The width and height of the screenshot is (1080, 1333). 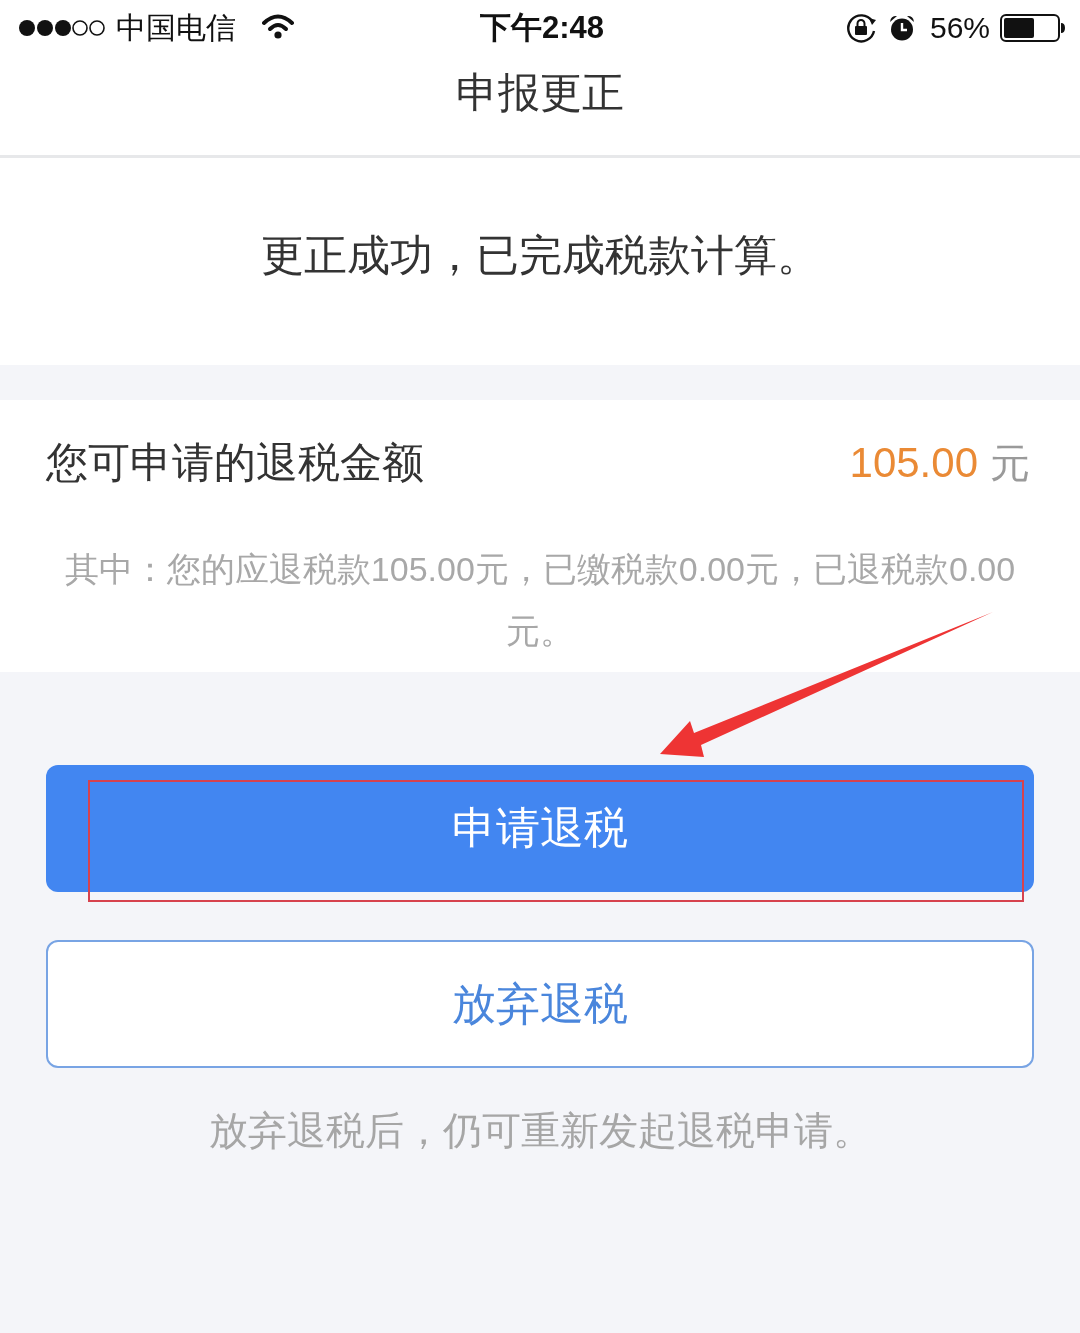 What do you see at coordinates (1010, 463) in the screenshot?
I see `currency-unit: 元` at bounding box center [1010, 463].